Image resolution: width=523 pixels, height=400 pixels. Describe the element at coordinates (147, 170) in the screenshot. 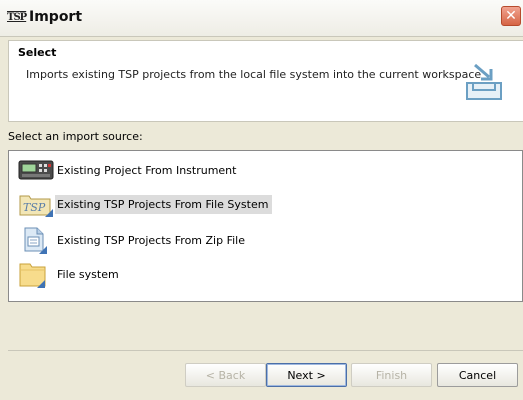

I see `list-item-label: Existing Project From Instrument` at that location.